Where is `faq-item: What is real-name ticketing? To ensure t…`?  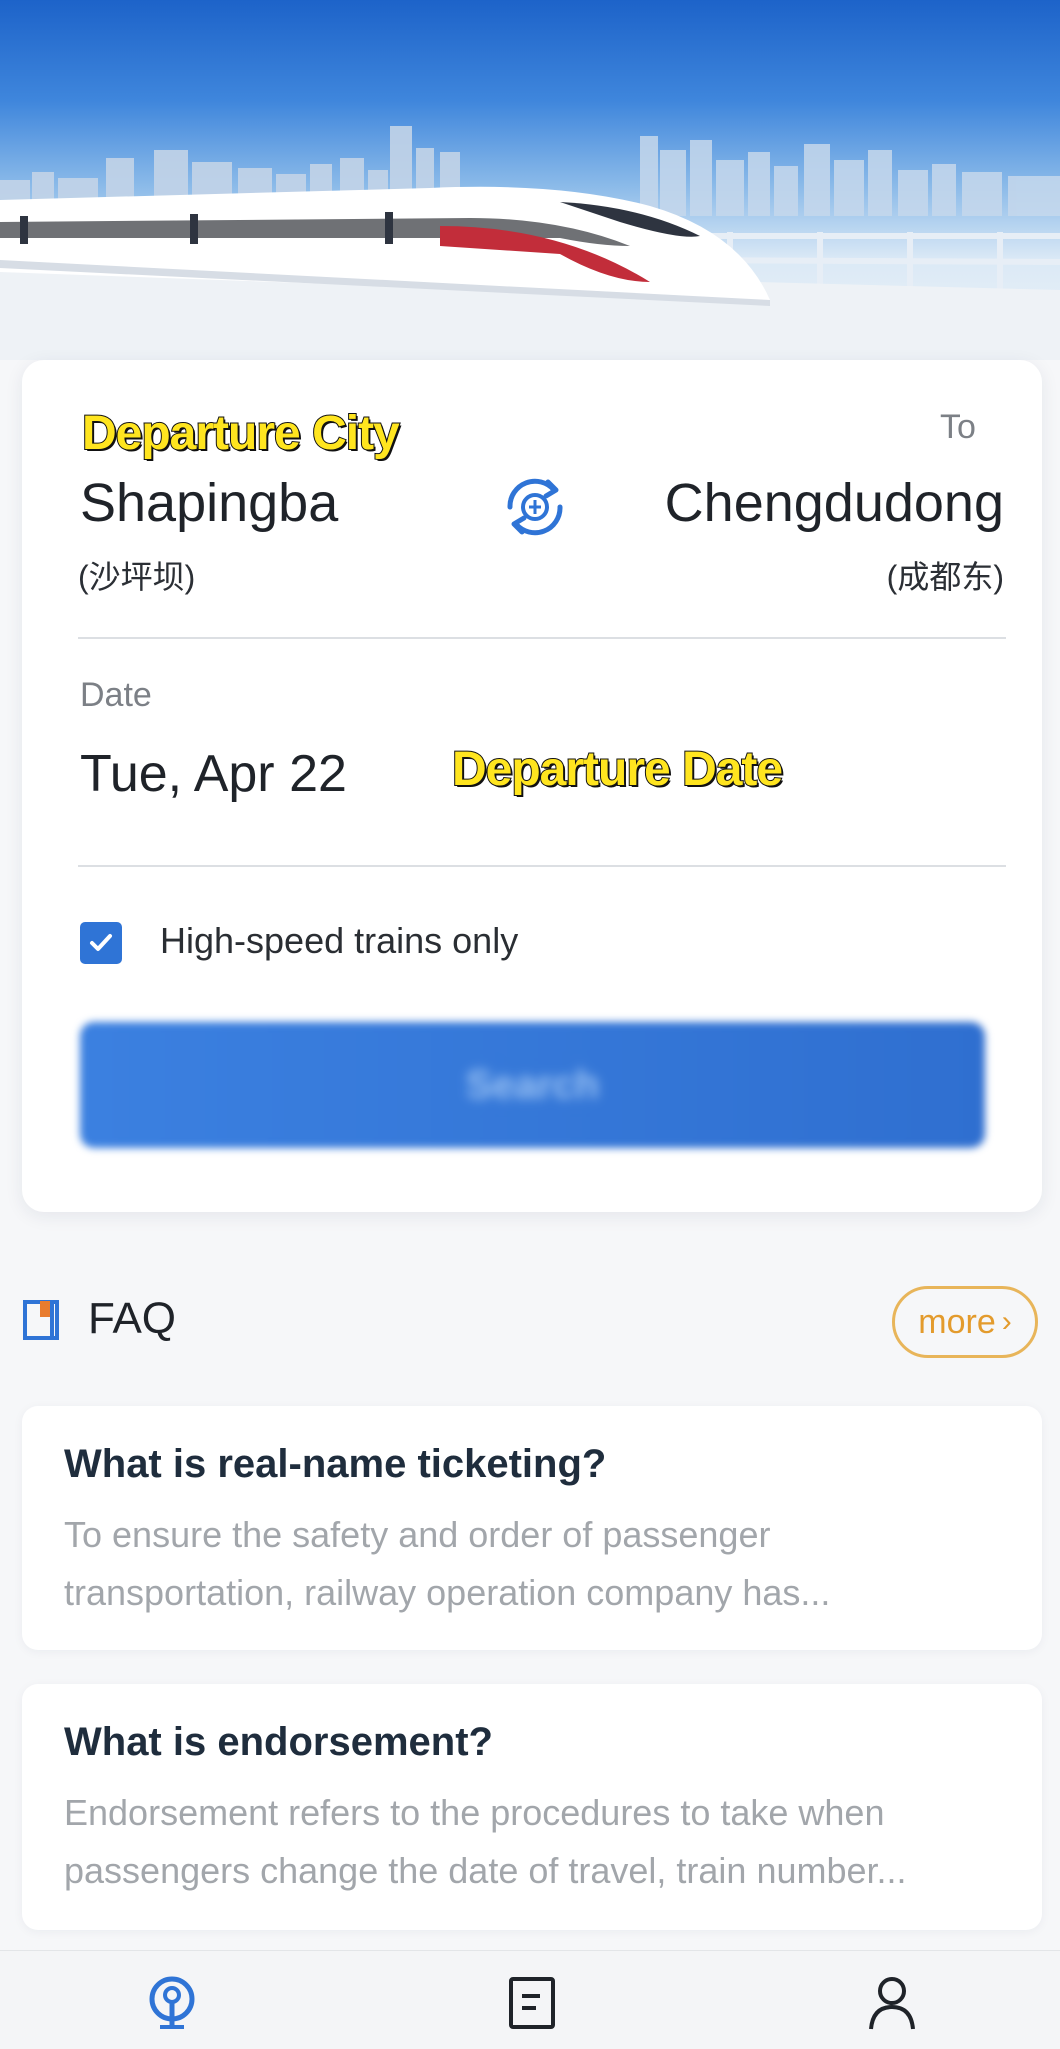 faq-item: What is real-name ticketing? To ensure t… is located at coordinates (532, 1528).